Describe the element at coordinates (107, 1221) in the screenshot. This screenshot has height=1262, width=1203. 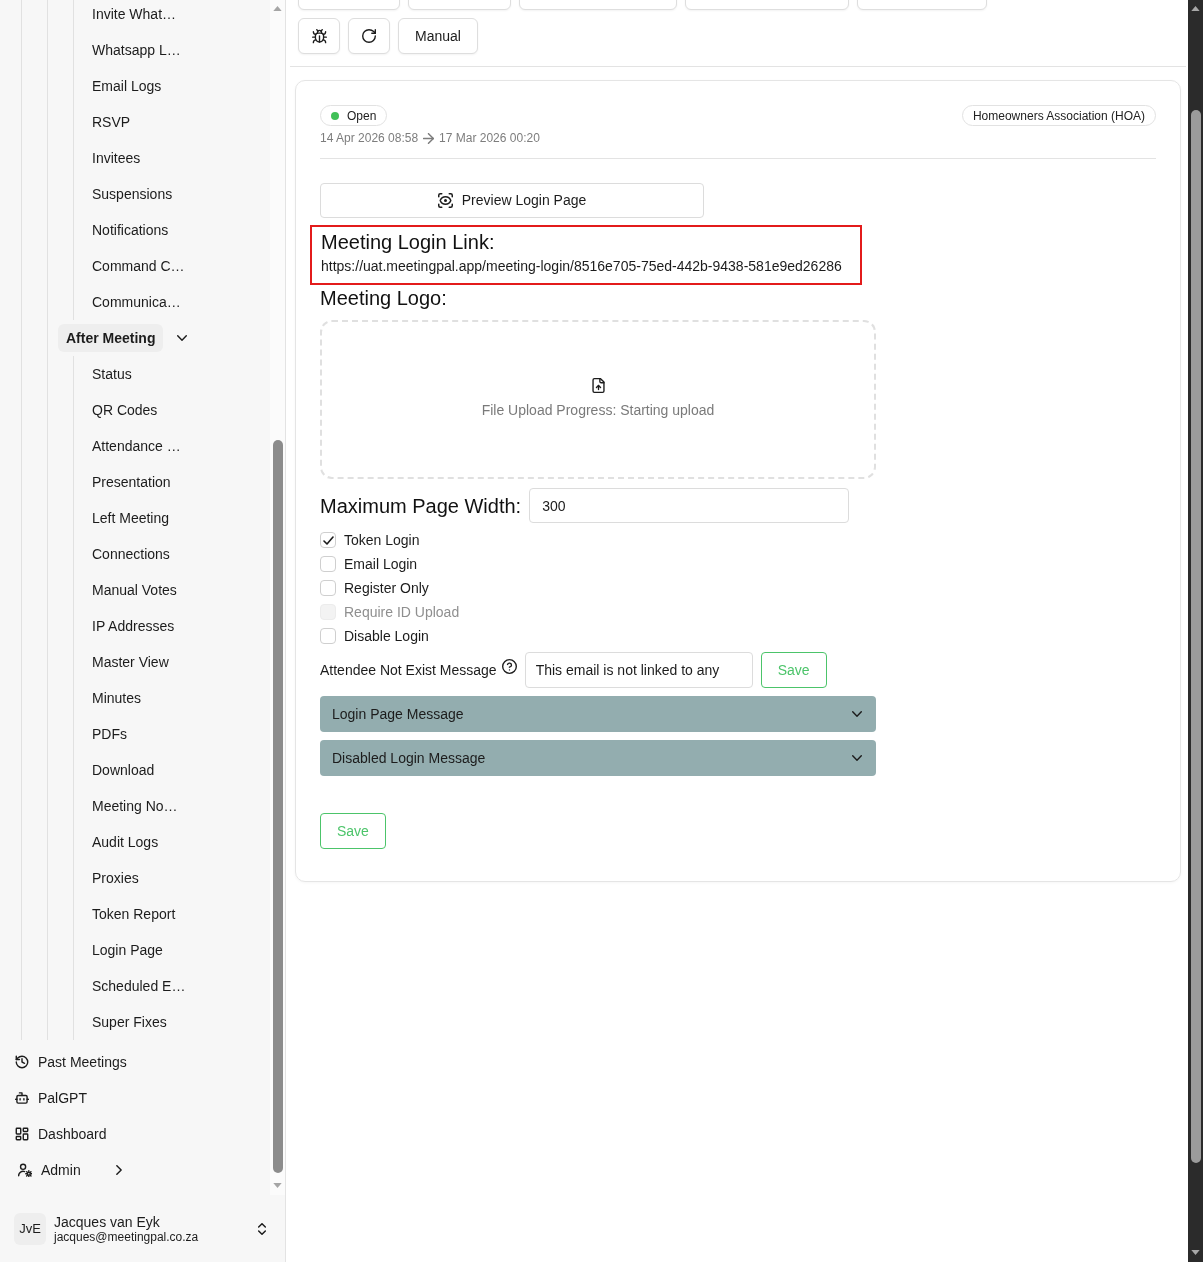
I see `user-name: Jacques van Eyk` at that location.